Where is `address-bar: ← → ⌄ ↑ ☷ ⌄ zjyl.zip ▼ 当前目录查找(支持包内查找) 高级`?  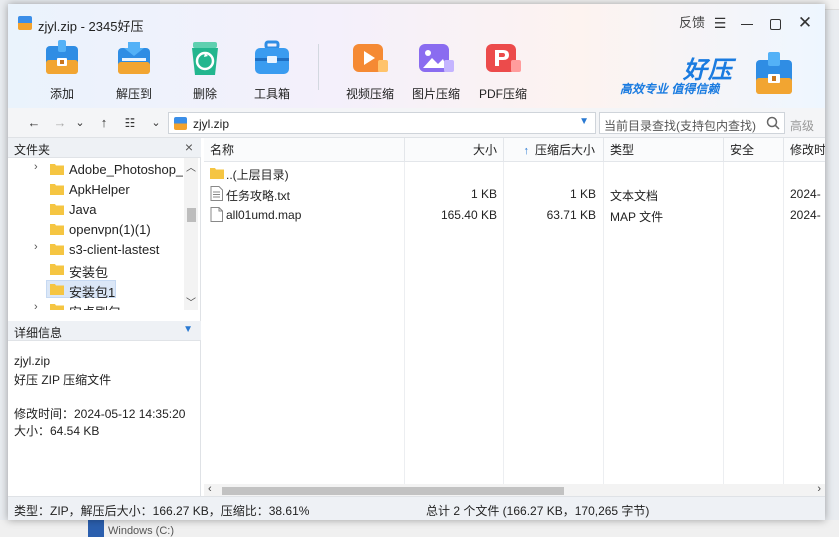 address-bar: ← → ⌄ ↑ ☷ ⌄ zjyl.zip ▼ 当前目录查找(支持包内查找) 高级 is located at coordinates (416, 123).